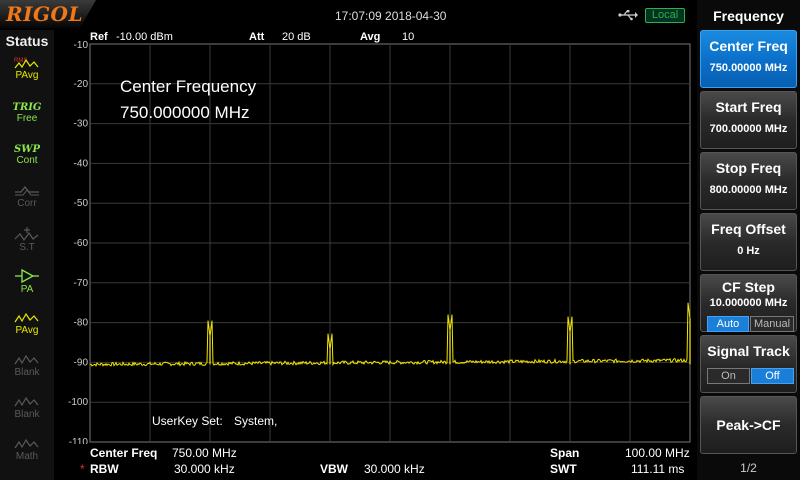  Describe the element at coordinates (26, 317) in the screenshot. I see `average-trace-icon` at that location.